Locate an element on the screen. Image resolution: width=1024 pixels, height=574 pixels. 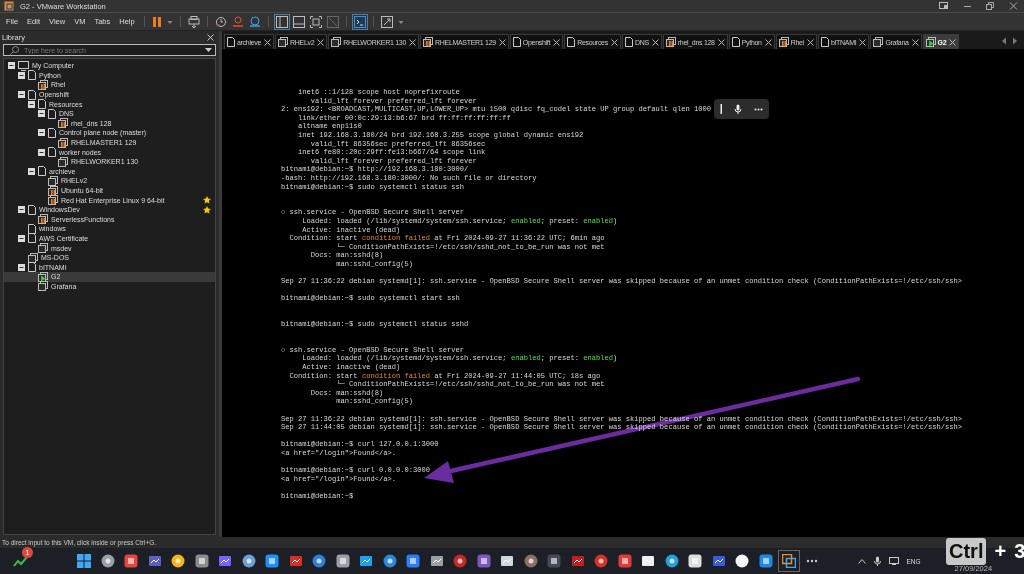
clock-icon is located at coordinates (220, 21).